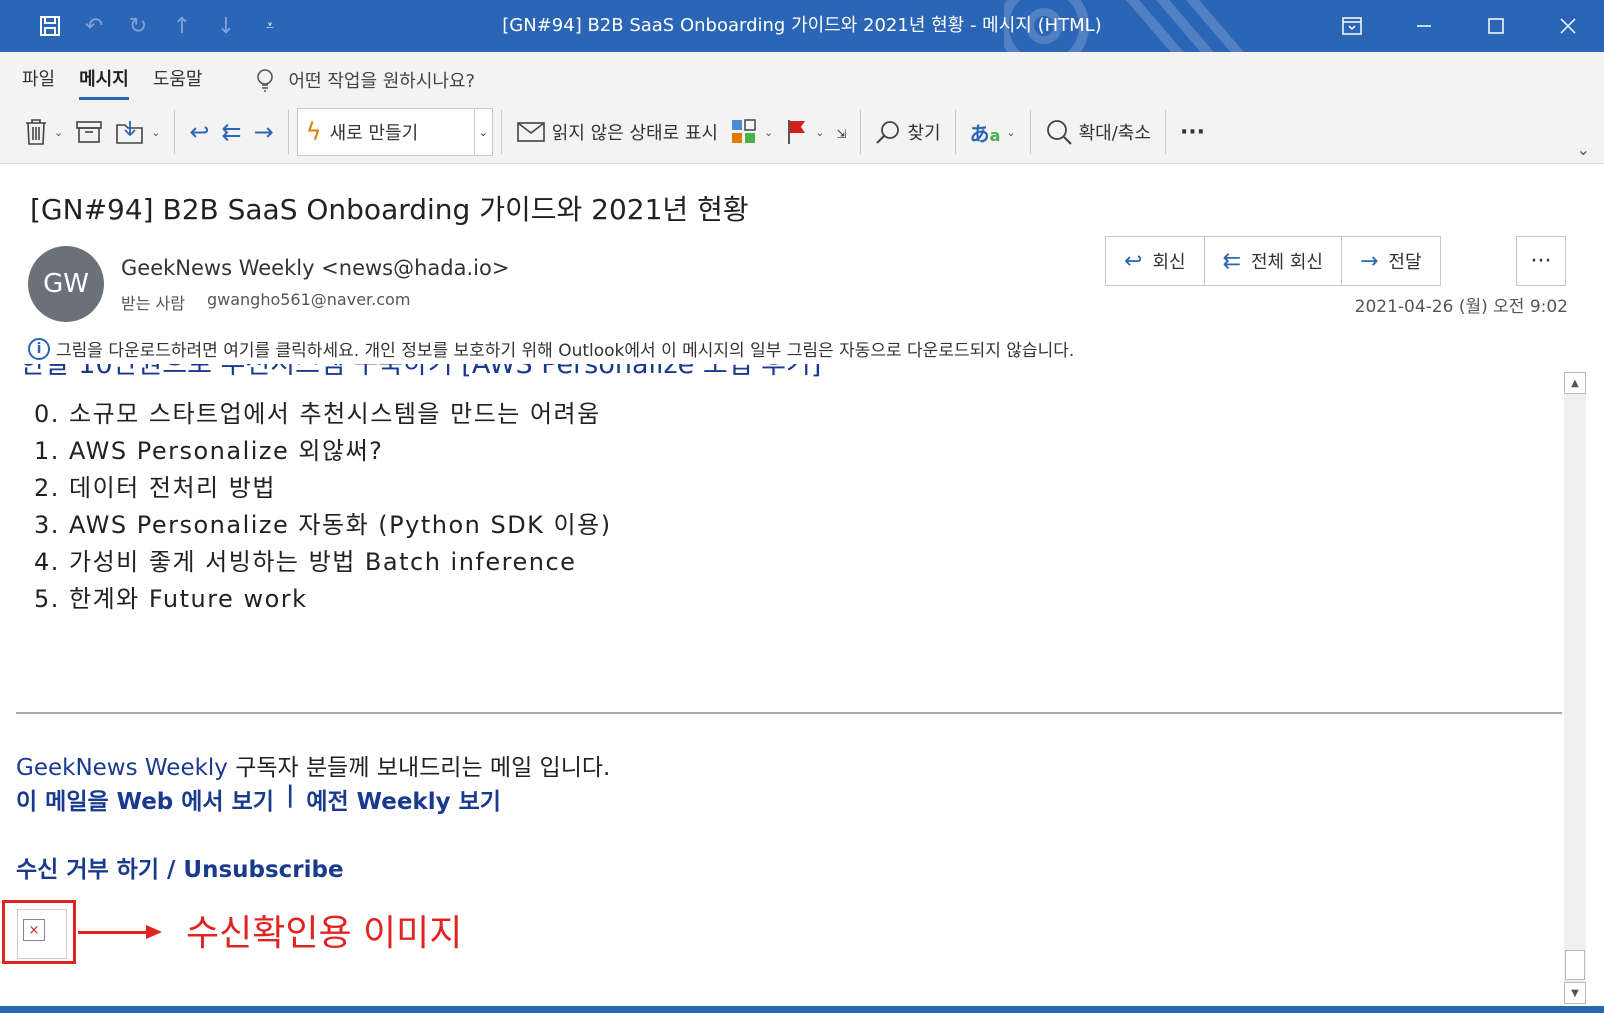 This screenshot has width=1604, height=1013. I want to click on forward-label: 전달, so click(1405, 262).